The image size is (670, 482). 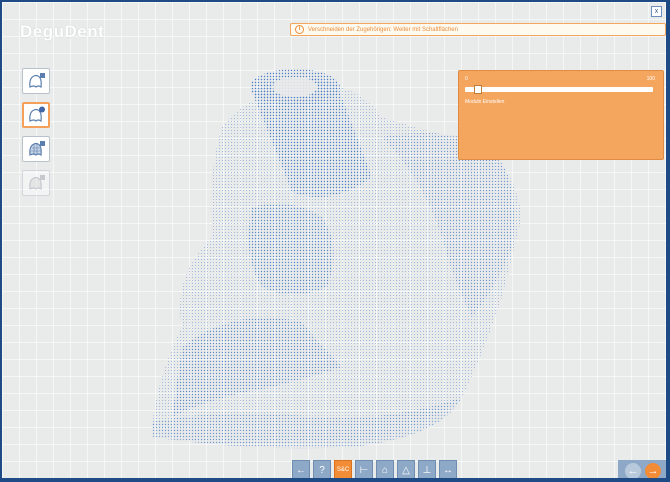 I want to click on tooth-mesh-icon, so click(x=37, y=149).